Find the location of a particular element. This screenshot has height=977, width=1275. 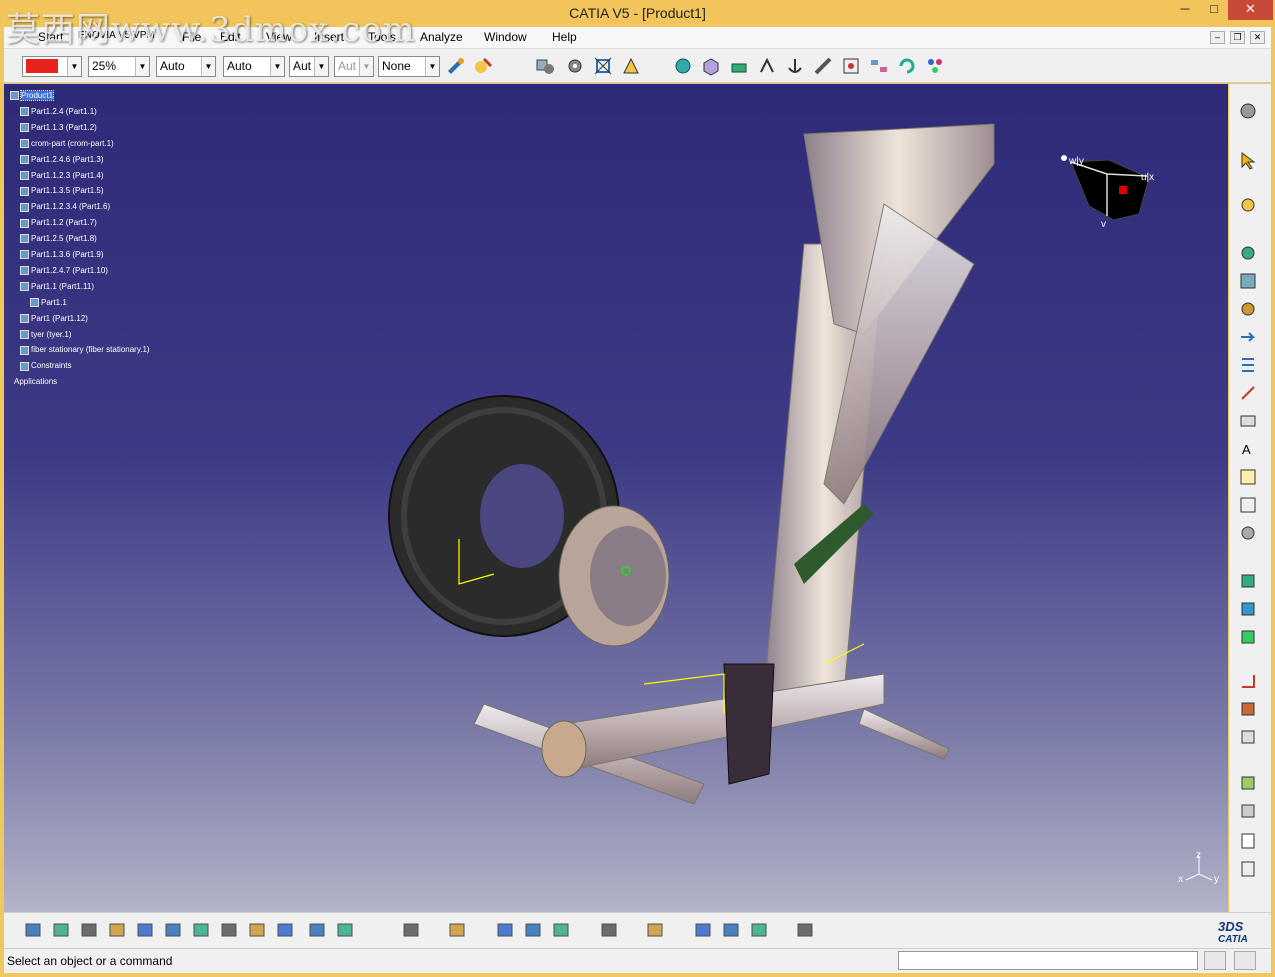

measure-inertia-icon is located at coordinates (561, 930).